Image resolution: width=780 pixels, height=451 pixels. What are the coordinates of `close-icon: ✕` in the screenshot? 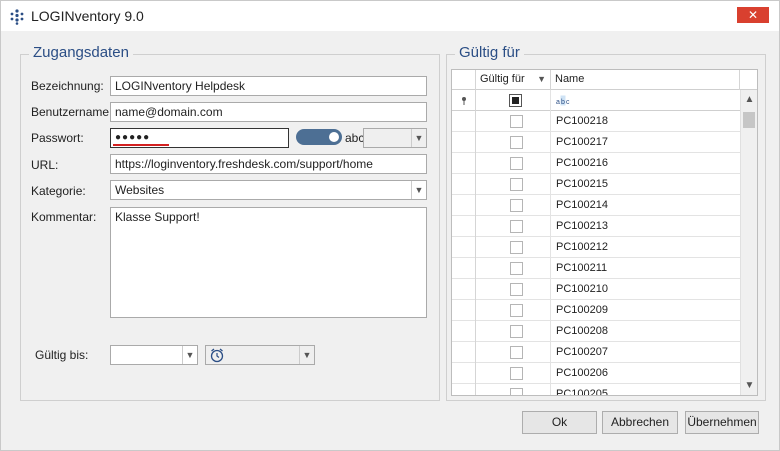 It's located at (753, 15).